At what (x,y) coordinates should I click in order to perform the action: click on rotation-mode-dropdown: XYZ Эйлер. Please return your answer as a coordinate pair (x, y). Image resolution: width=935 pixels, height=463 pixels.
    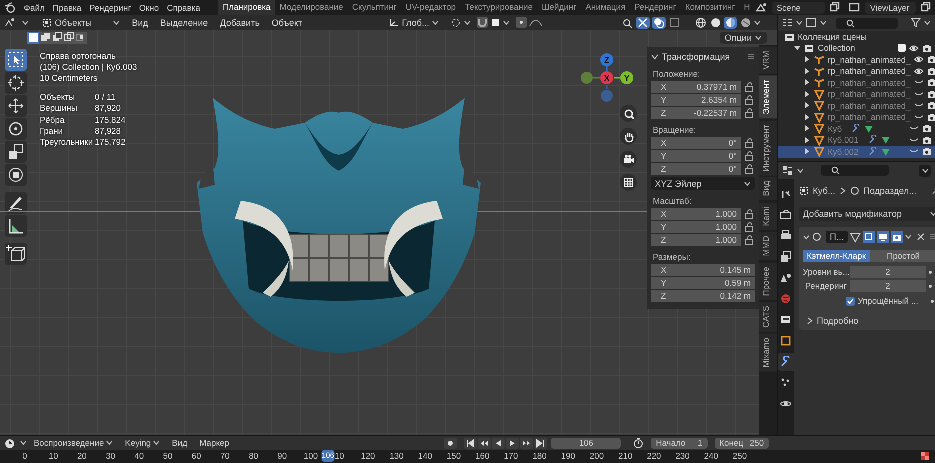
    Looking at the image, I should click on (703, 183).